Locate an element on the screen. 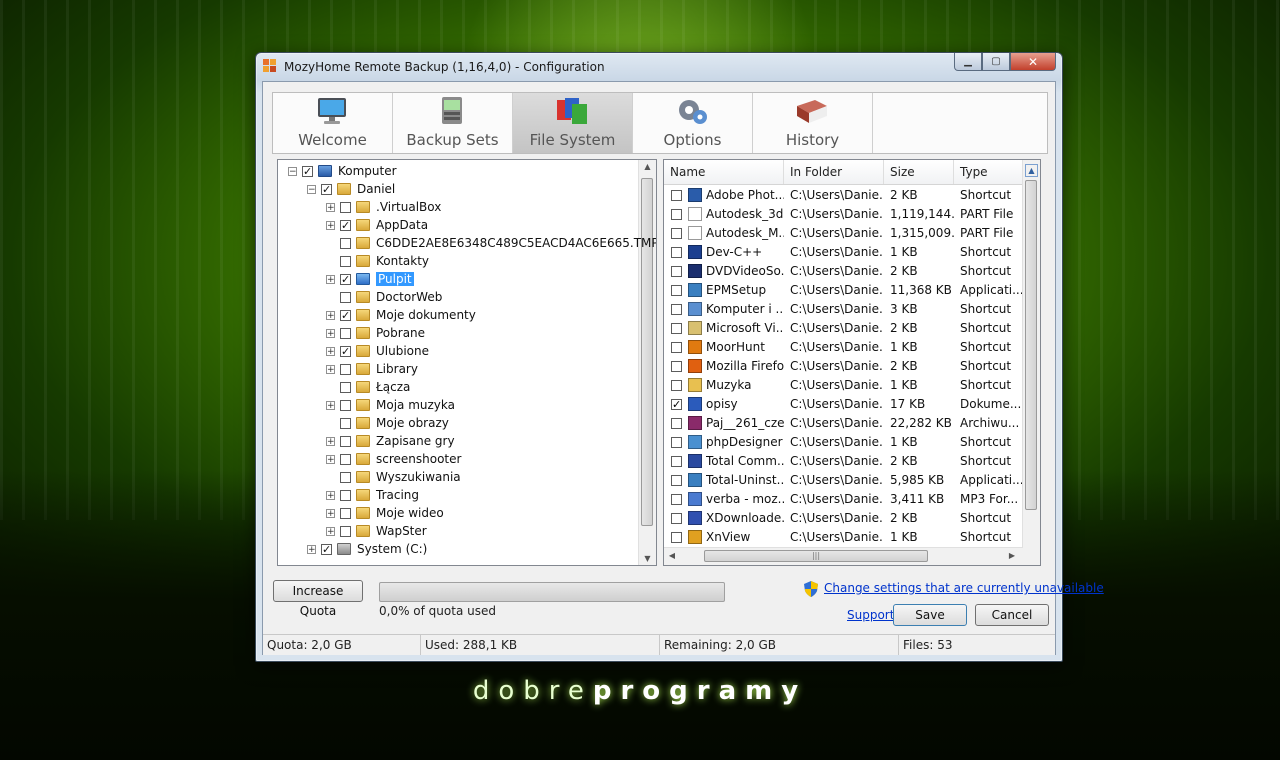 This screenshot has height=760, width=1280. tree-node: DoctorWeb is located at coordinates (384, 297).